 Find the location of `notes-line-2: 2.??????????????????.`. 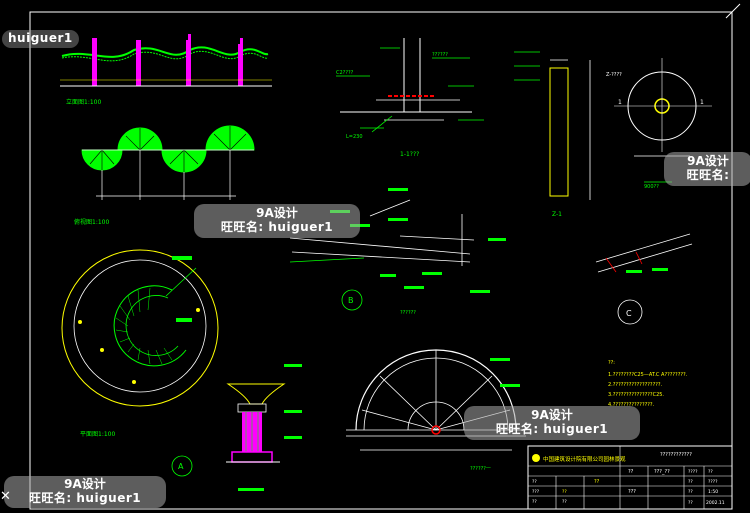

notes-line-2: 2.??????????????????. is located at coordinates (635, 385).